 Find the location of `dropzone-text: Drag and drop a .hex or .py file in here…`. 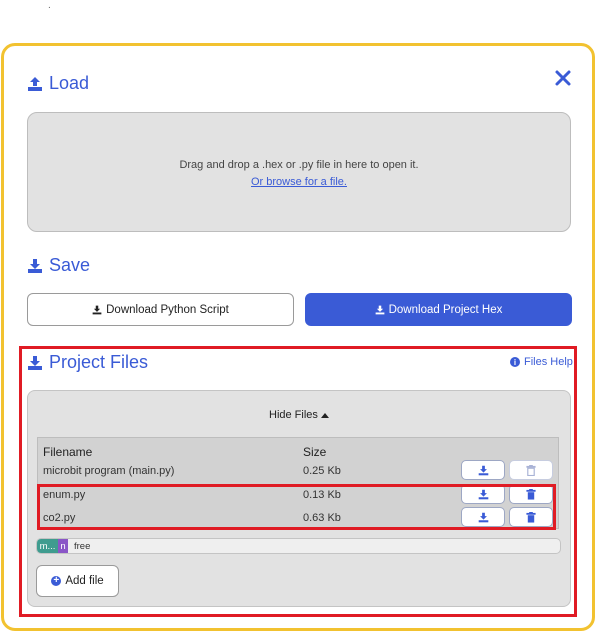

dropzone-text: Drag and drop a .hex or .py file in here… is located at coordinates (299, 165).